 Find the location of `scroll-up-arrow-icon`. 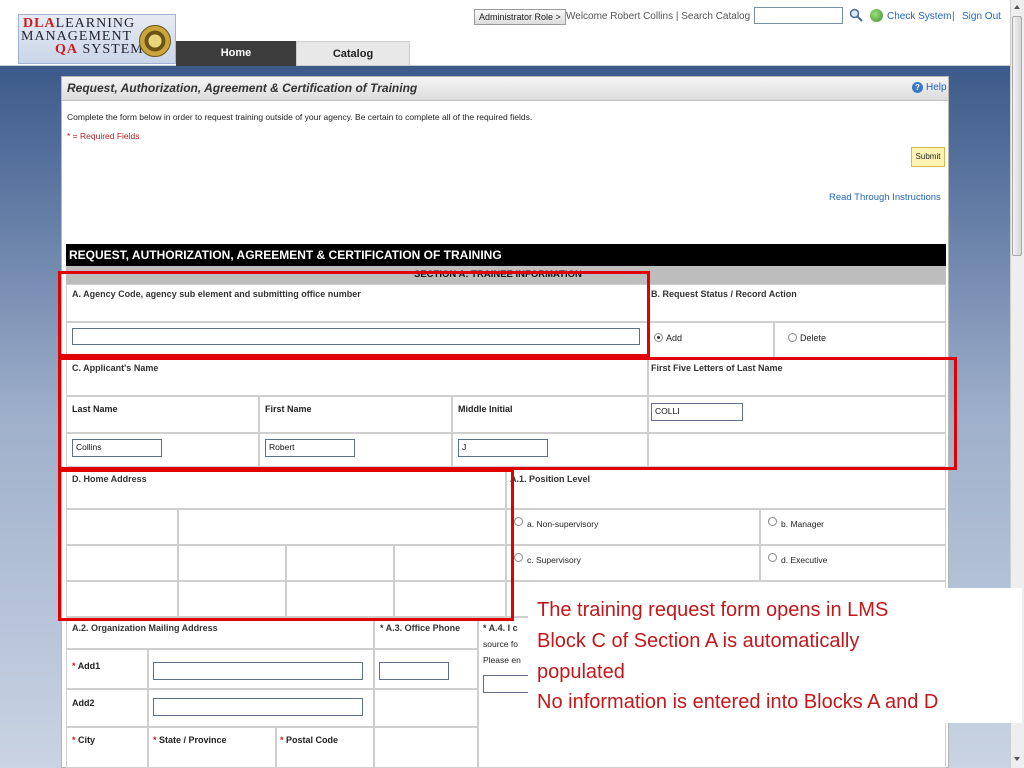

scroll-up-arrow-icon is located at coordinates (1017, 7).